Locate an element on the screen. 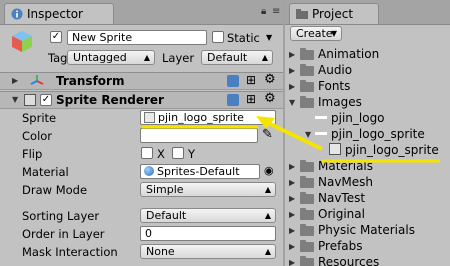 This screenshot has width=450, height=266. annotation-arrow-shaft is located at coordinates (294, 135).